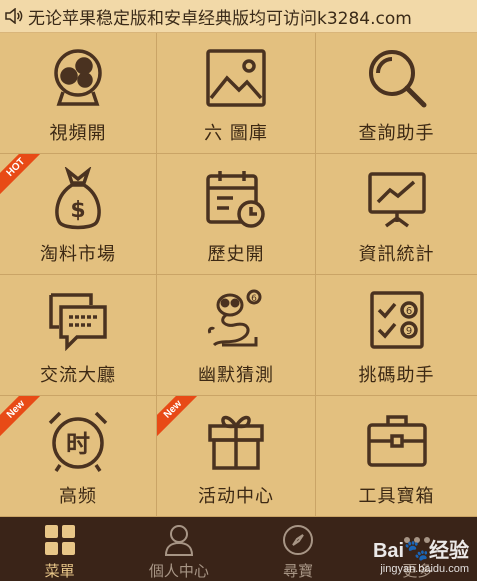 The width and height of the screenshot is (477, 581). I want to click on grid-item-toolbox: 工具寶箱, so click(396, 456).